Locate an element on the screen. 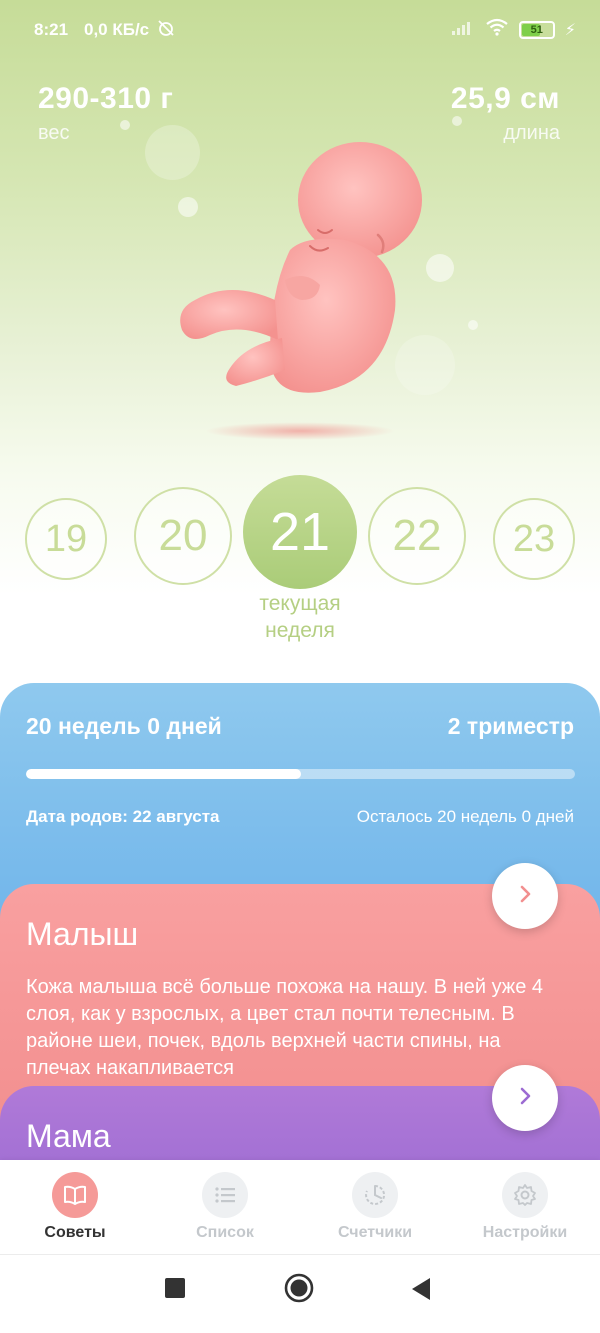 The image size is (600, 1333). remaining-time: Осталось 20 недель 0 дней is located at coordinates (465, 816).